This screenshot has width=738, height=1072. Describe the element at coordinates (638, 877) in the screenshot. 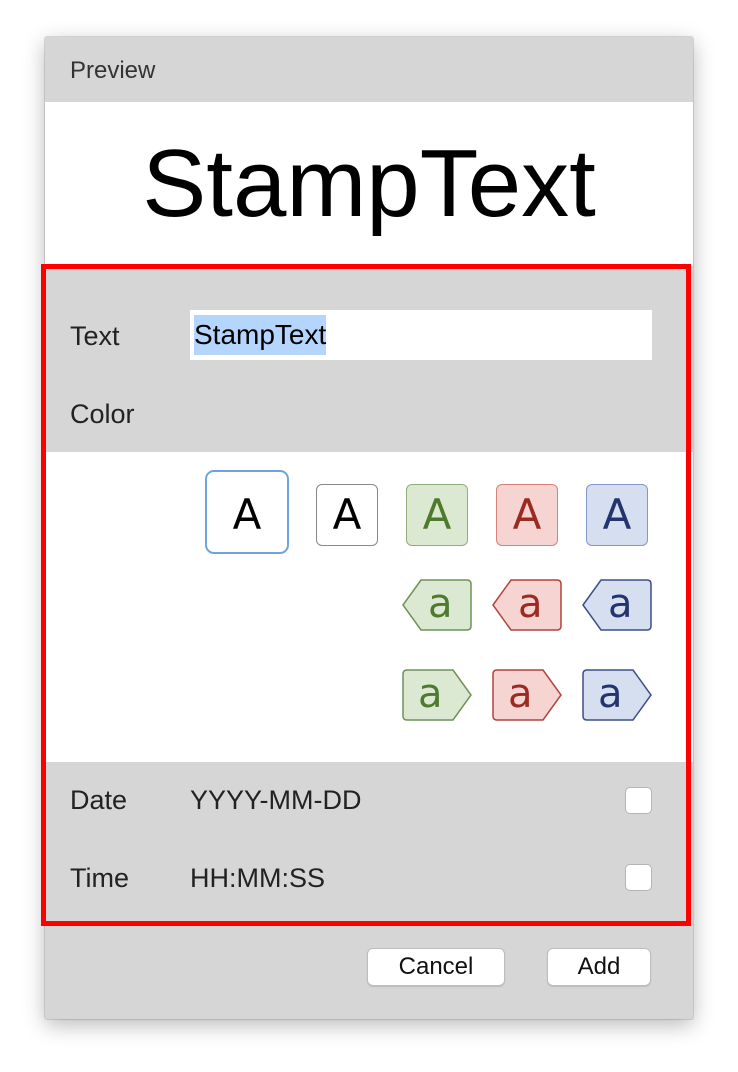

I see `time-checkbox` at that location.